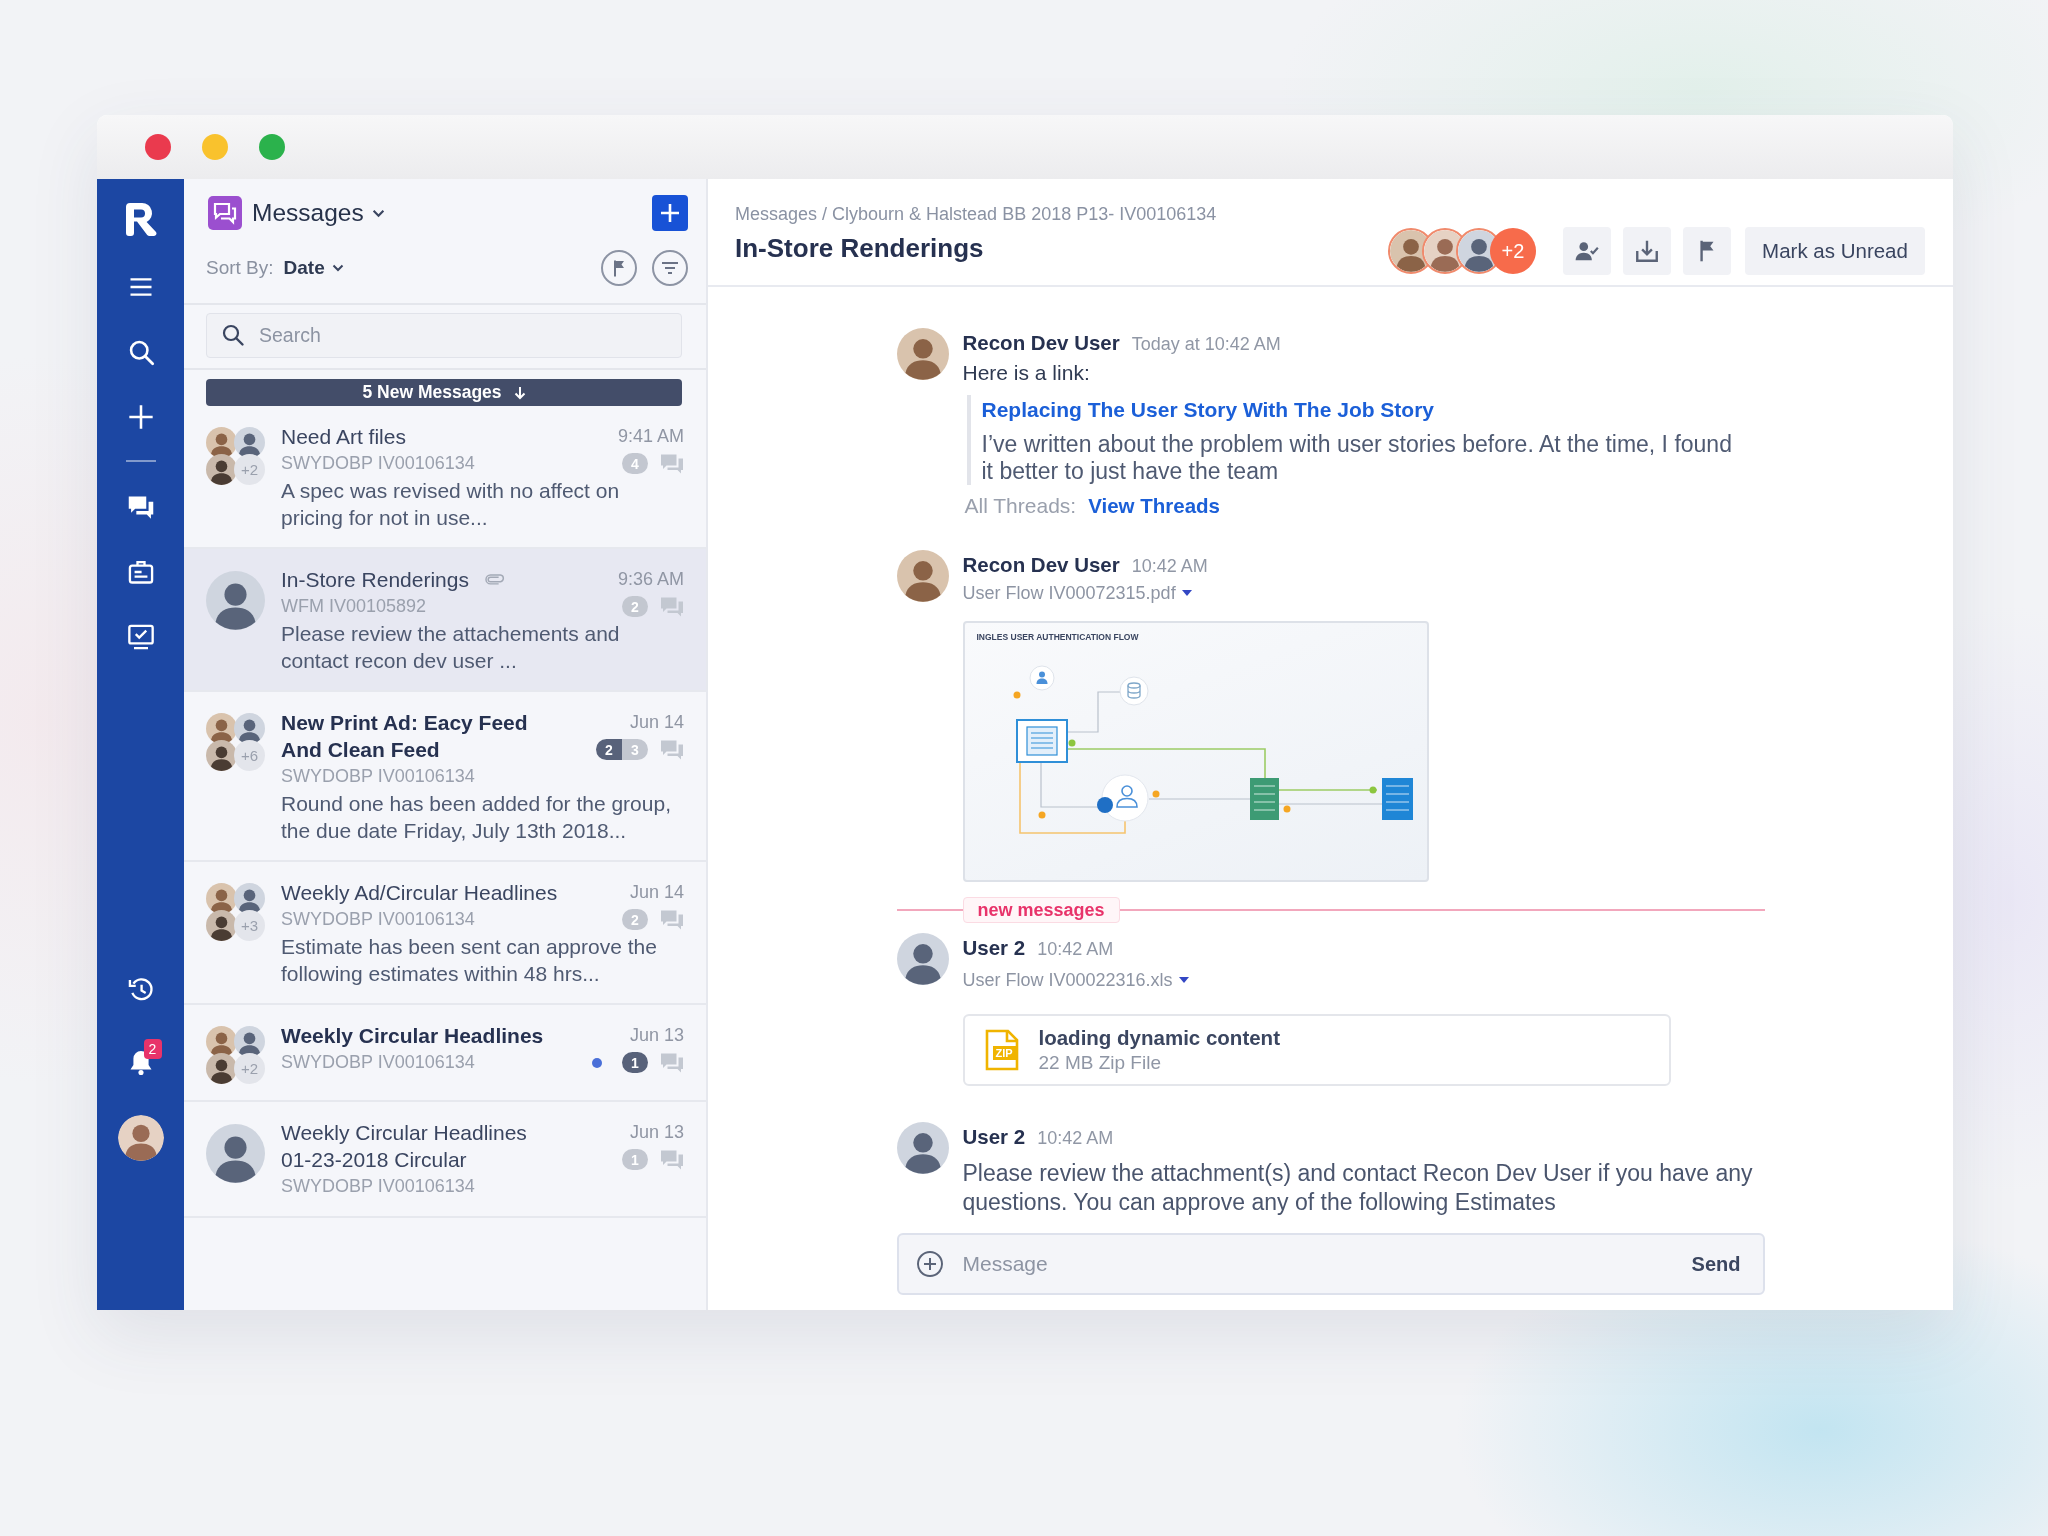 This screenshot has height=1536, width=2048. I want to click on count-badge: 3, so click(635, 749).